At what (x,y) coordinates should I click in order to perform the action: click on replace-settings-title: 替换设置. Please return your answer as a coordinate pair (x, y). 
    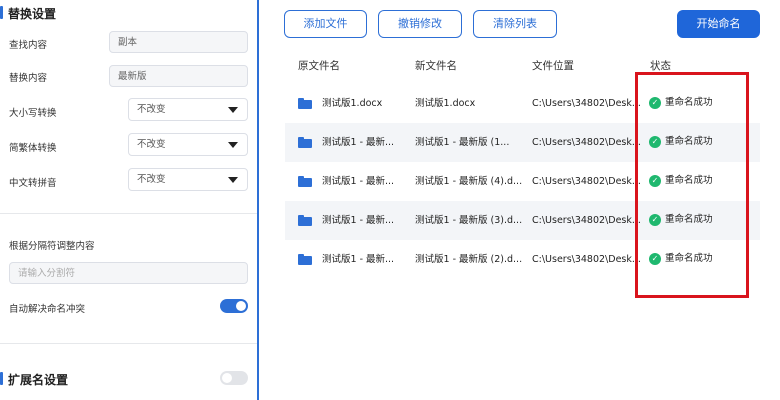
    Looking at the image, I should click on (28, 13).